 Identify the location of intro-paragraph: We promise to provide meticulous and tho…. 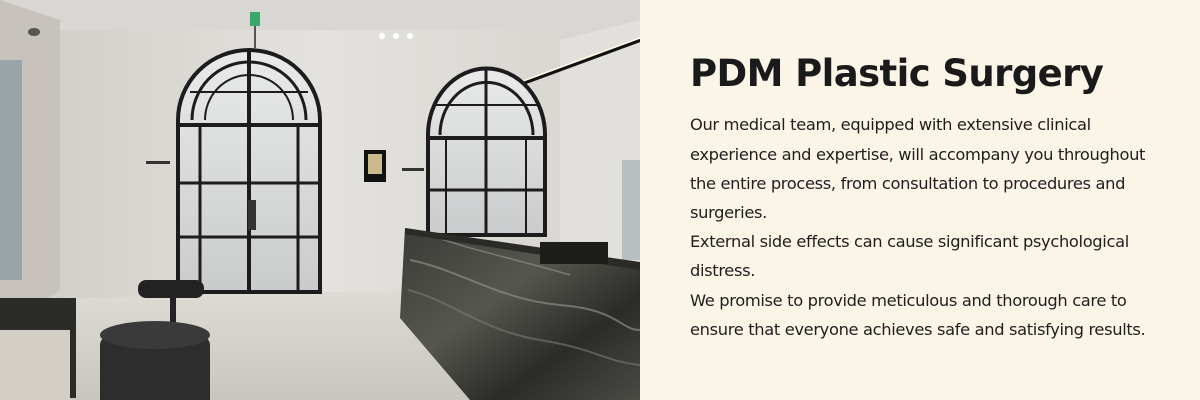
(918, 314).